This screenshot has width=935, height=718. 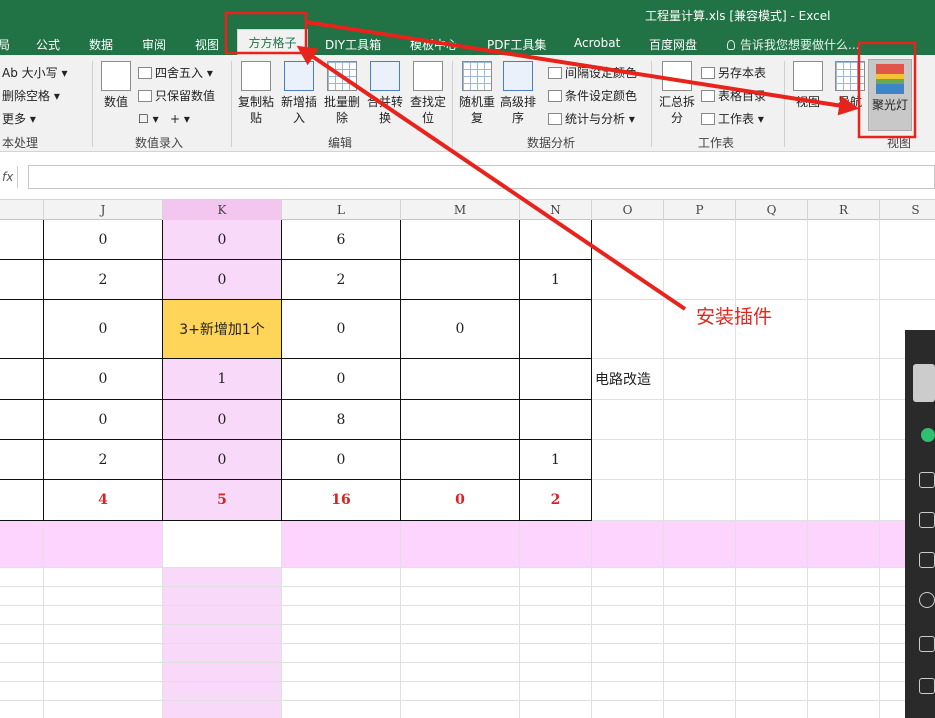 I want to click on column-header-p: P, so click(x=700, y=210).